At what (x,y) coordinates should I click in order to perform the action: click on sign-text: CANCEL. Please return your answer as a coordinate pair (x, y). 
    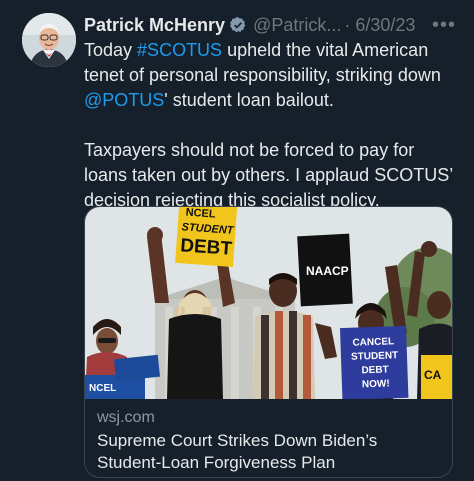
    Looking at the image, I should click on (373, 342).